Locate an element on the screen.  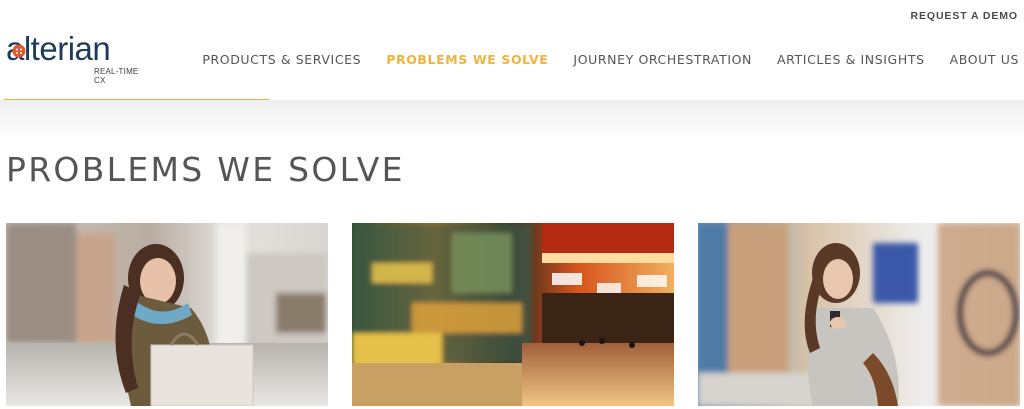
woman-shopping-bag-image is located at coordinates (167, 314).